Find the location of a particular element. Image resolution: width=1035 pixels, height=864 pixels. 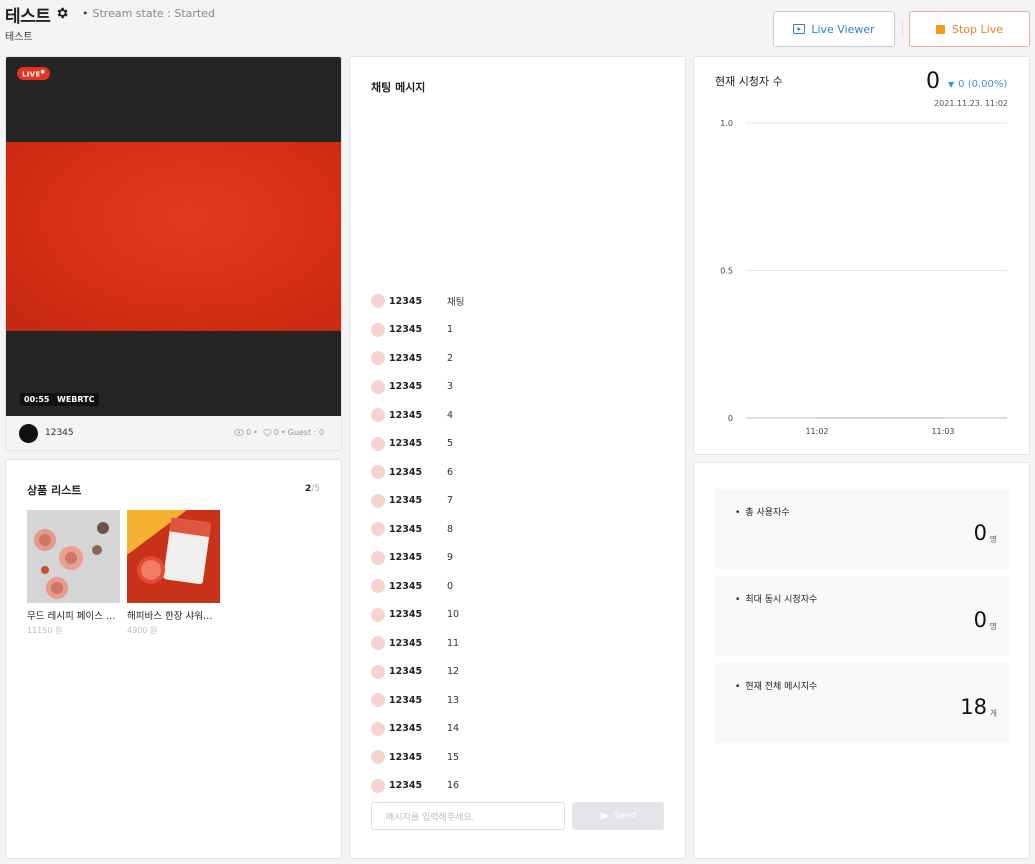

eye-icon is located at coordinates (239, 432).